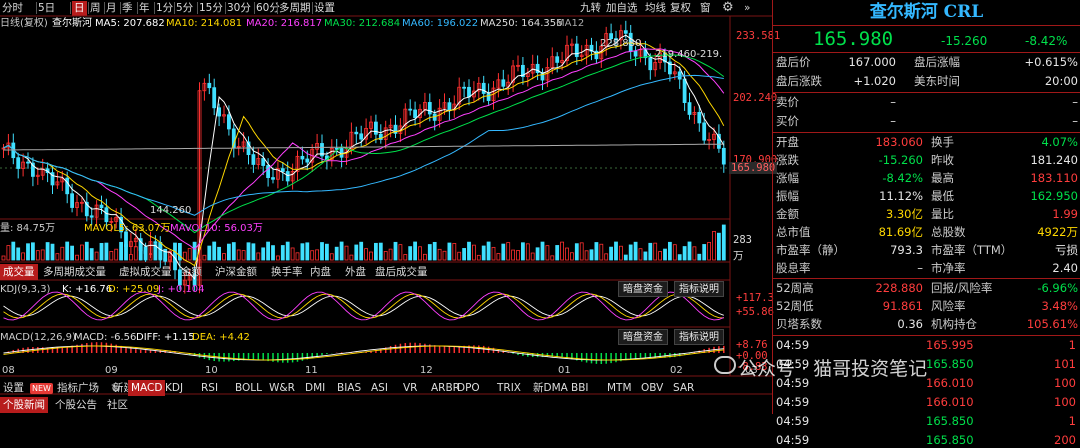 The height and width of the screenshot is (448, 1080). What do you see at coordinates (927, 142) in the screenshot?
I see `stat-row-0: 开盘 183.060 换手 4.07%` at bounding box center [927, 142].